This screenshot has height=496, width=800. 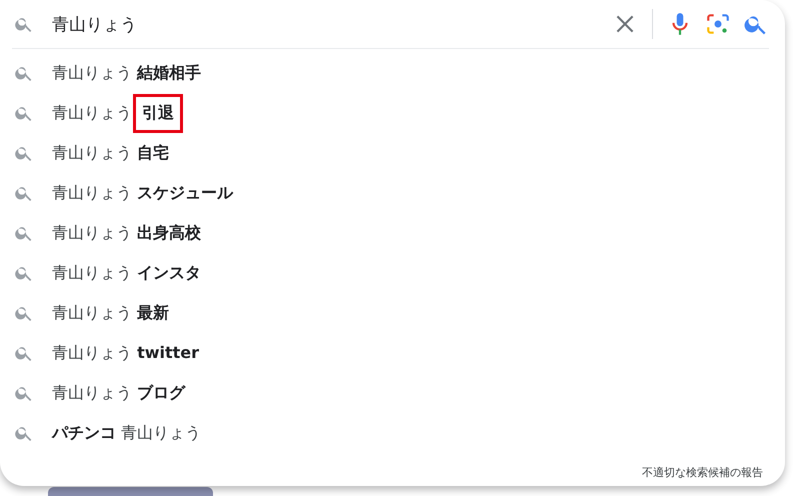 What do you see at coordinates (127, 73) in the screenshot?
I see `suggestion-item: 青山りょう 結婚相手` at bounding box center [127, 73].